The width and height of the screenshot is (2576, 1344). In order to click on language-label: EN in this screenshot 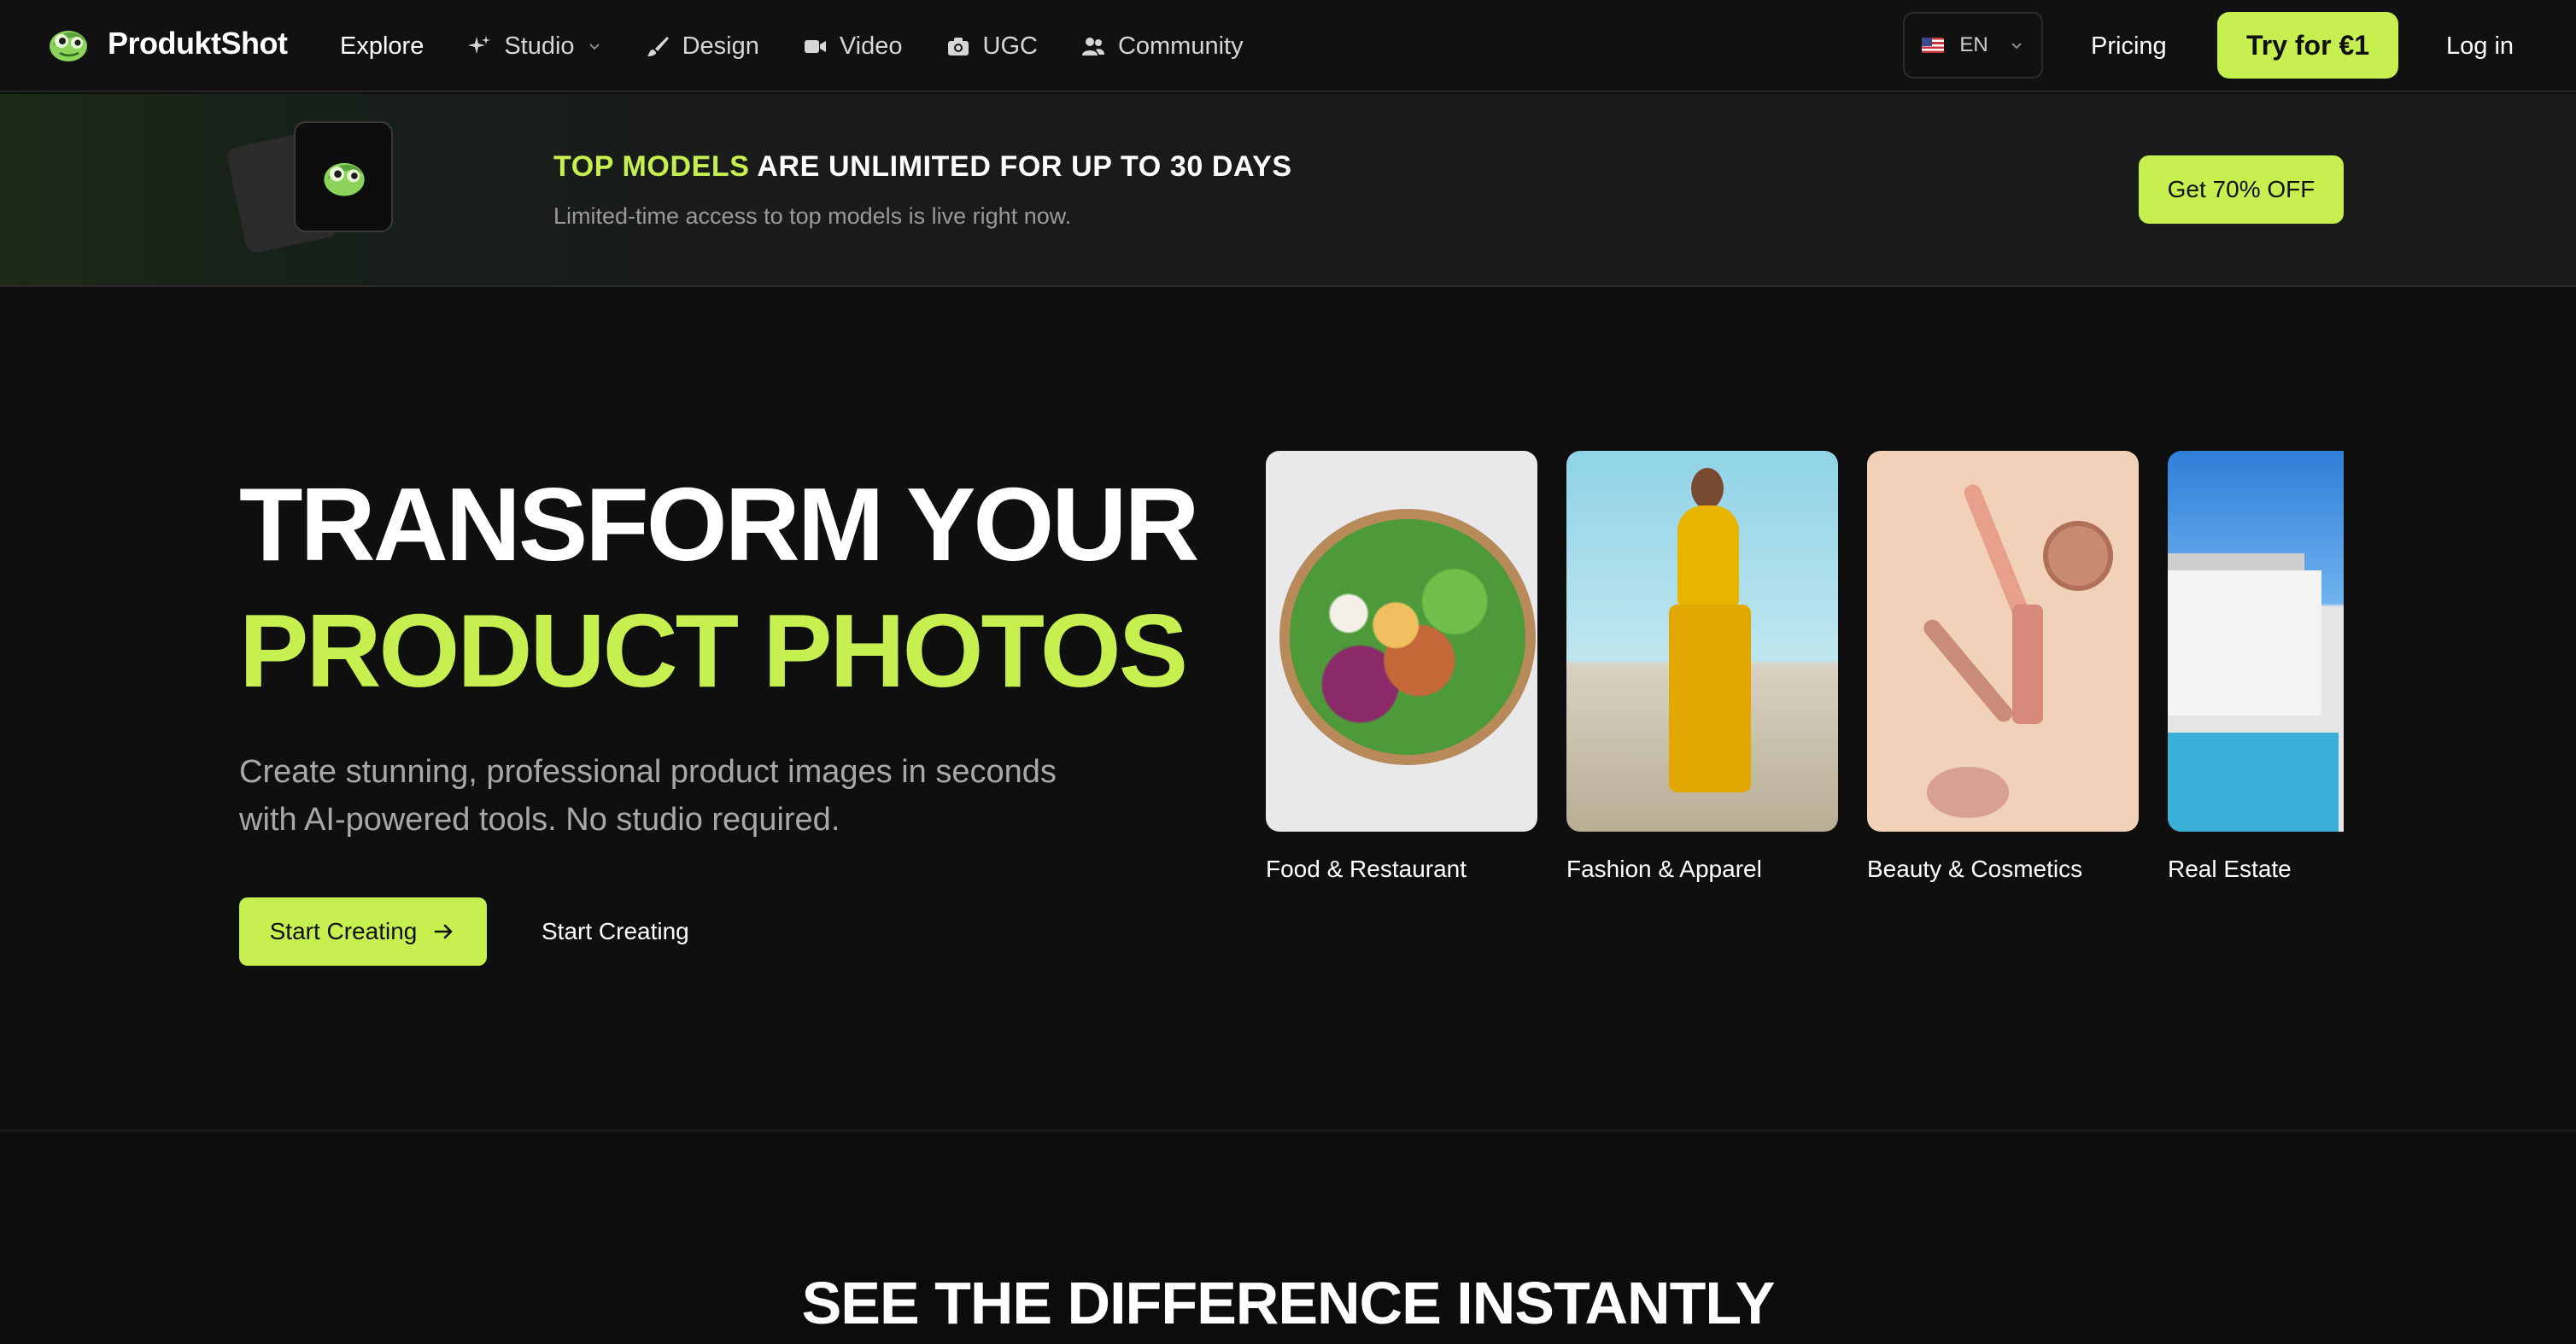, I will do `click(1973, 44)`.